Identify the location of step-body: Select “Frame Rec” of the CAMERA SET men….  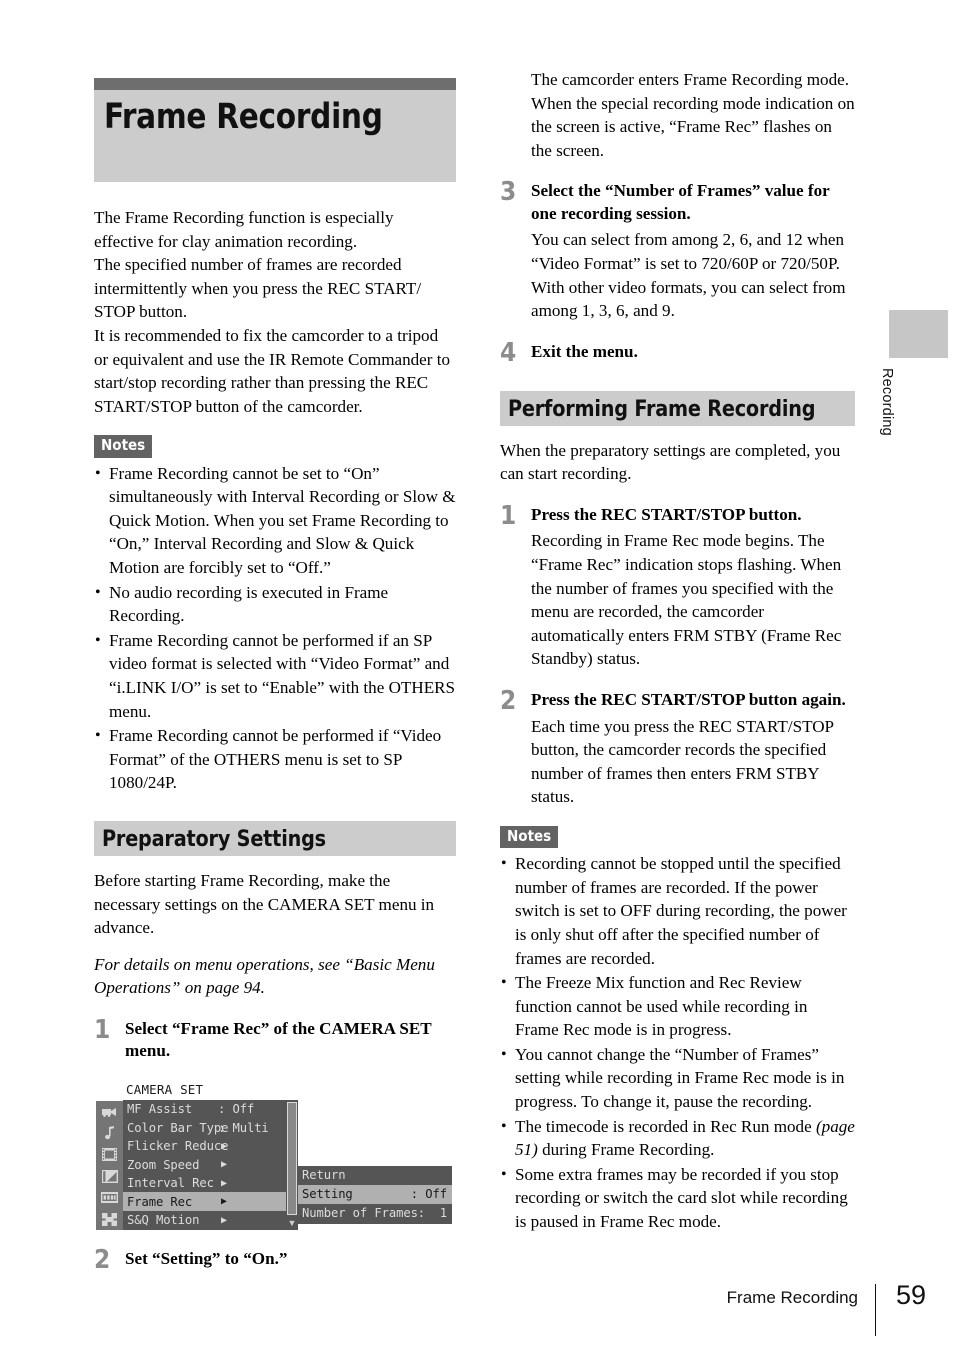
(290, 1040).